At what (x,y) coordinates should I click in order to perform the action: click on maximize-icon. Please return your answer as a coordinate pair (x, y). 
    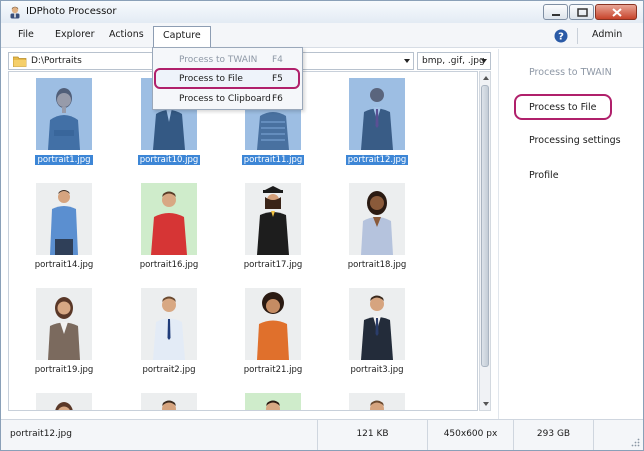
    Looking at the image, I should click on (582, 12).